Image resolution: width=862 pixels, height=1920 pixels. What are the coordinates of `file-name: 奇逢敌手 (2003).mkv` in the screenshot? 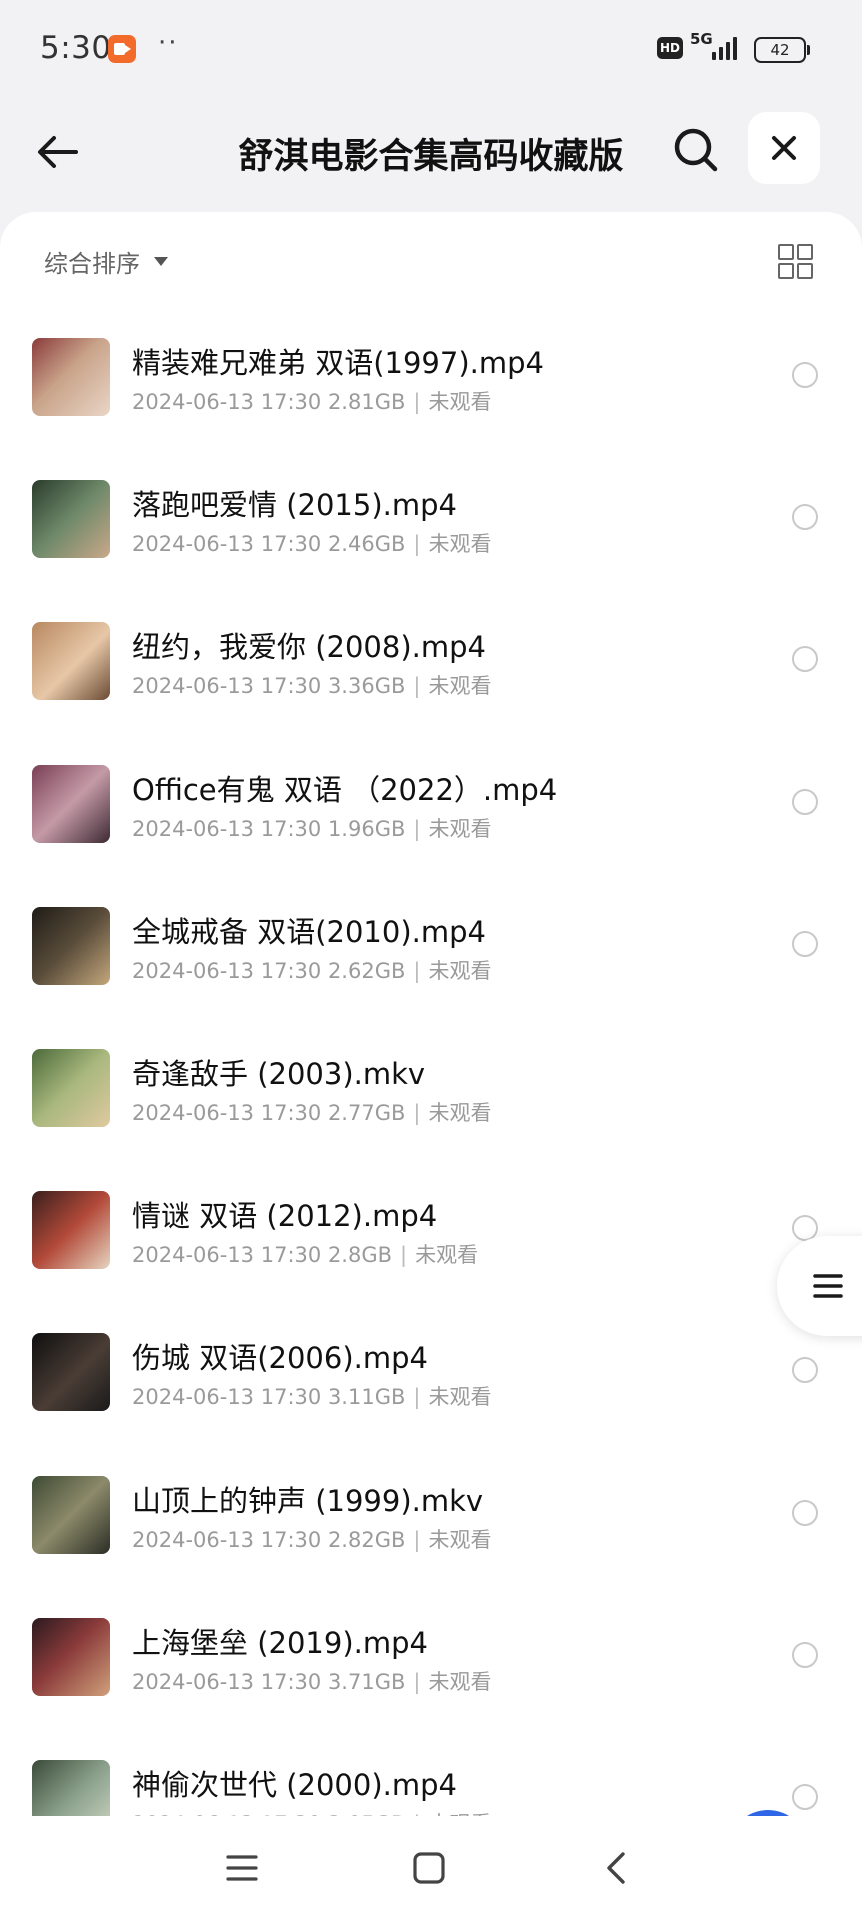 It's located at (279, 1073).